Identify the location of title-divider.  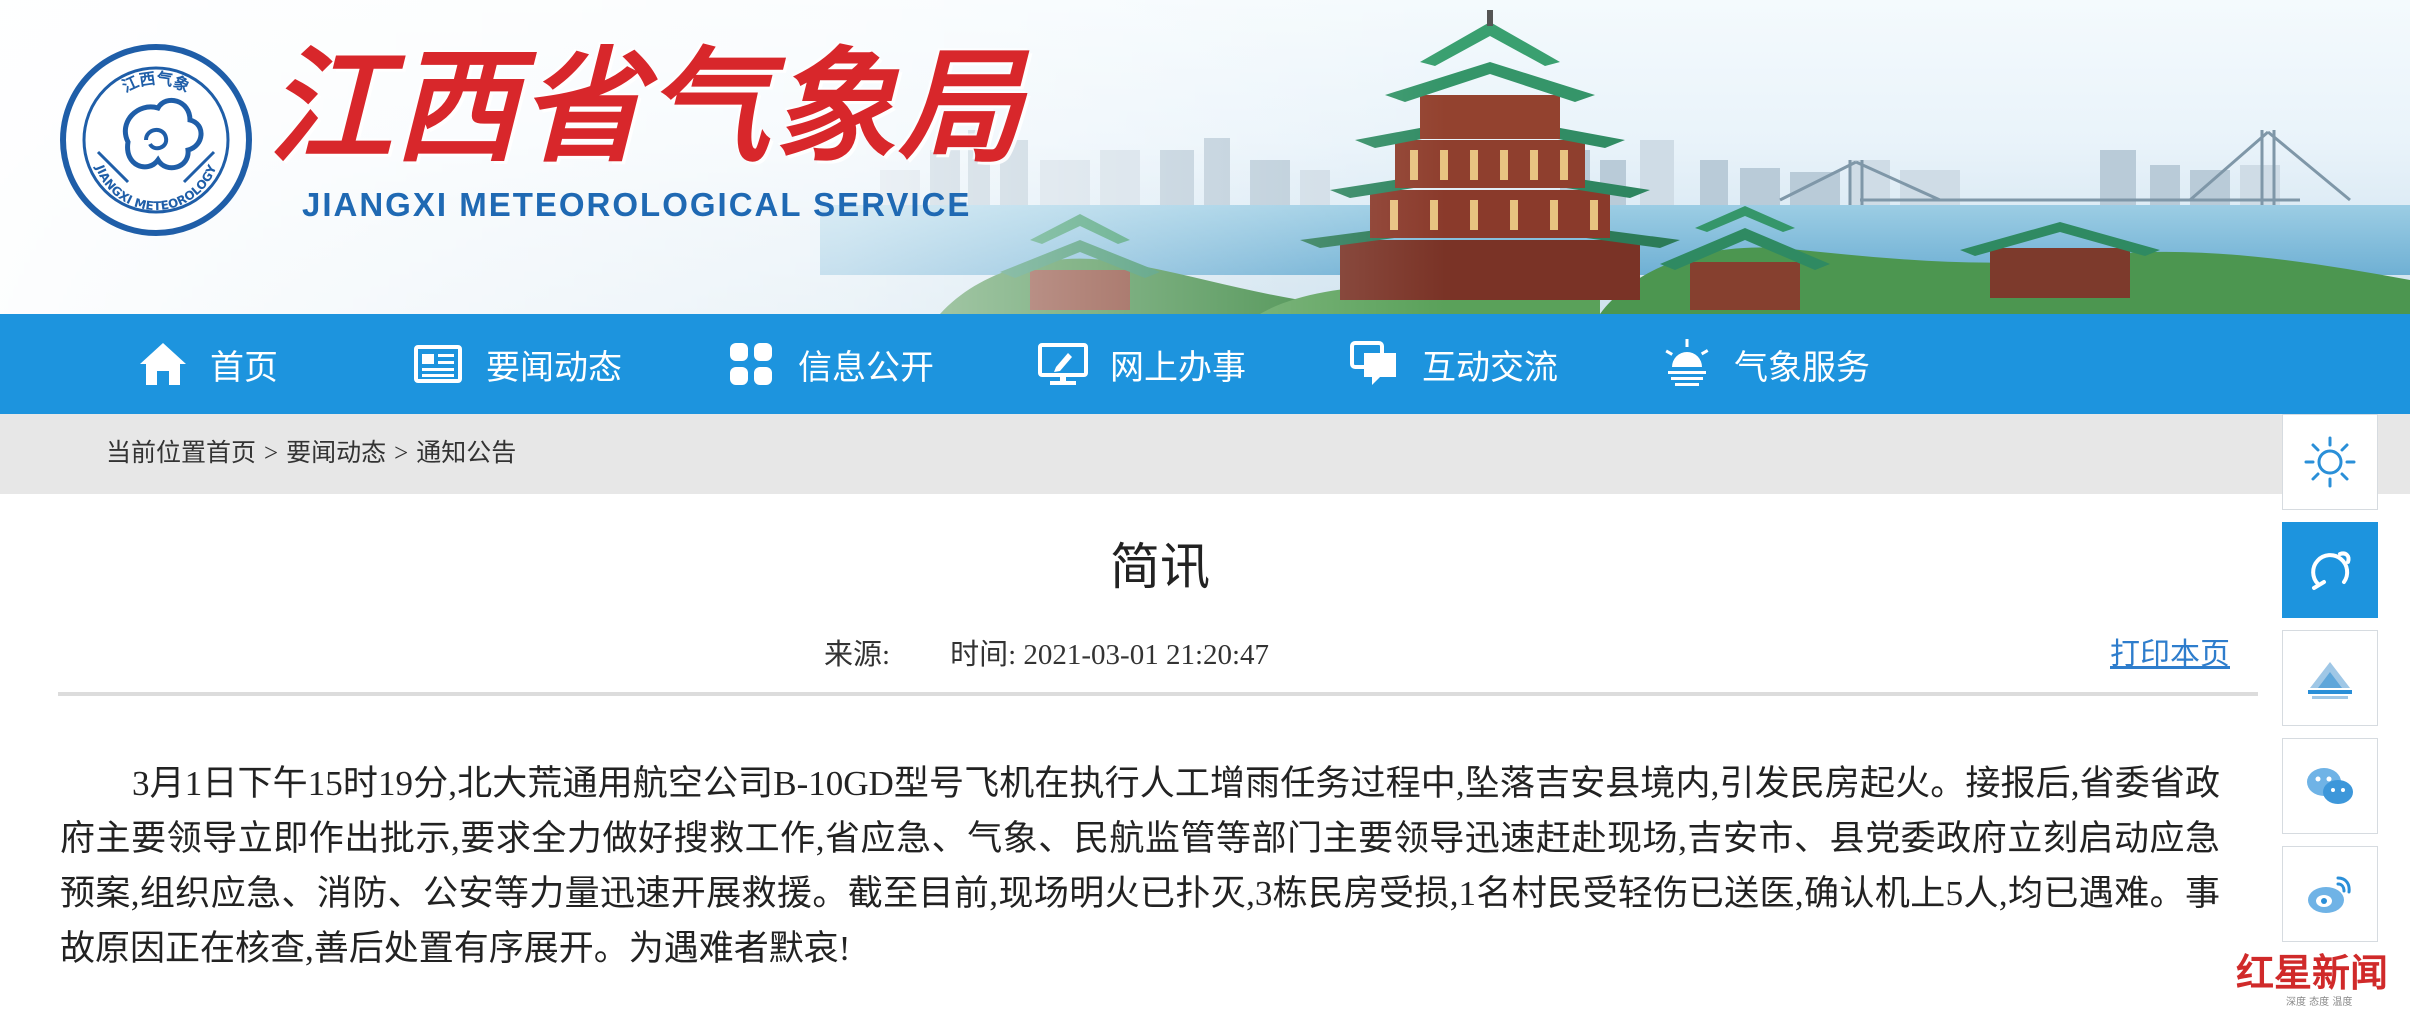
(1158, 694).